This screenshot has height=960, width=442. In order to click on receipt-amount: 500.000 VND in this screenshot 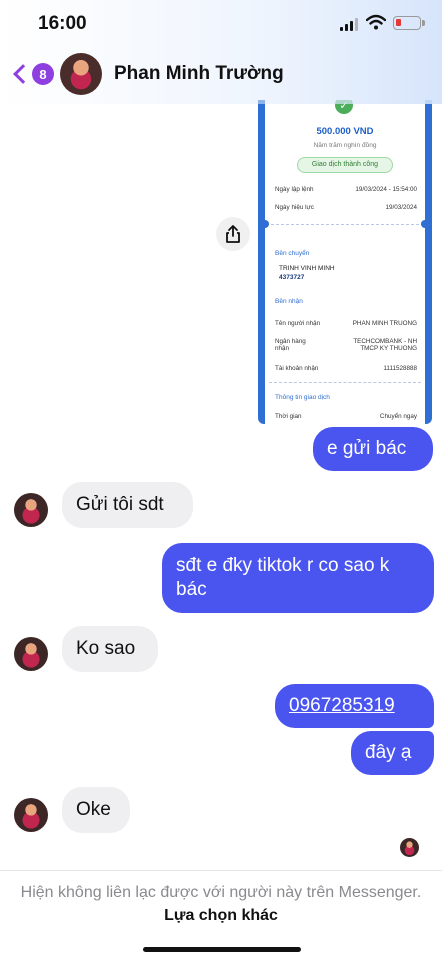, I will do `click(345, 131)`.